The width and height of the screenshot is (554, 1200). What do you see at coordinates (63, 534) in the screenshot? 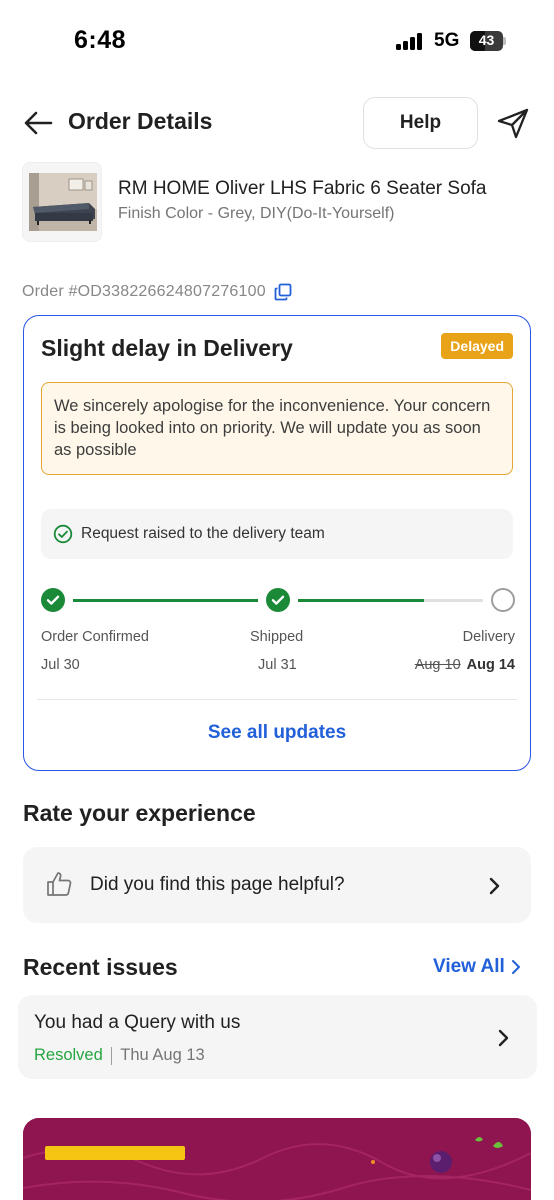
I see `check-circle-icon` at bounding box center [63, 534].